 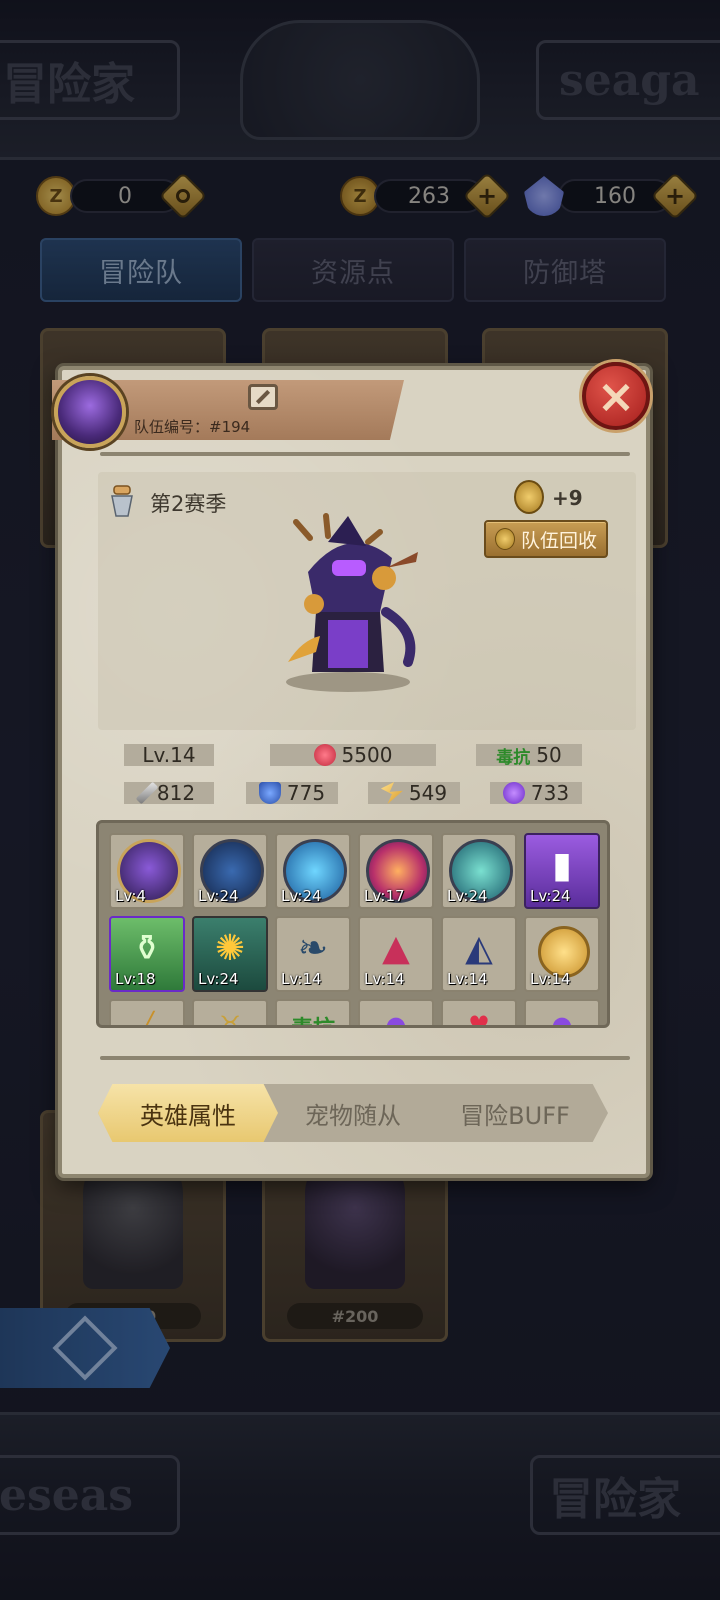 I want to click on item-slot: ♉, so click(x=230, y=1013).